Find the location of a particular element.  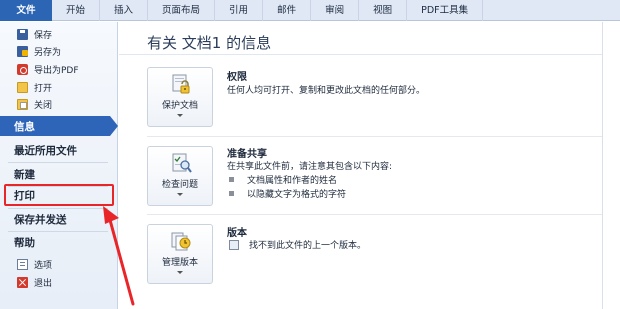

close-document-icon is located at coordinates (22, 104).